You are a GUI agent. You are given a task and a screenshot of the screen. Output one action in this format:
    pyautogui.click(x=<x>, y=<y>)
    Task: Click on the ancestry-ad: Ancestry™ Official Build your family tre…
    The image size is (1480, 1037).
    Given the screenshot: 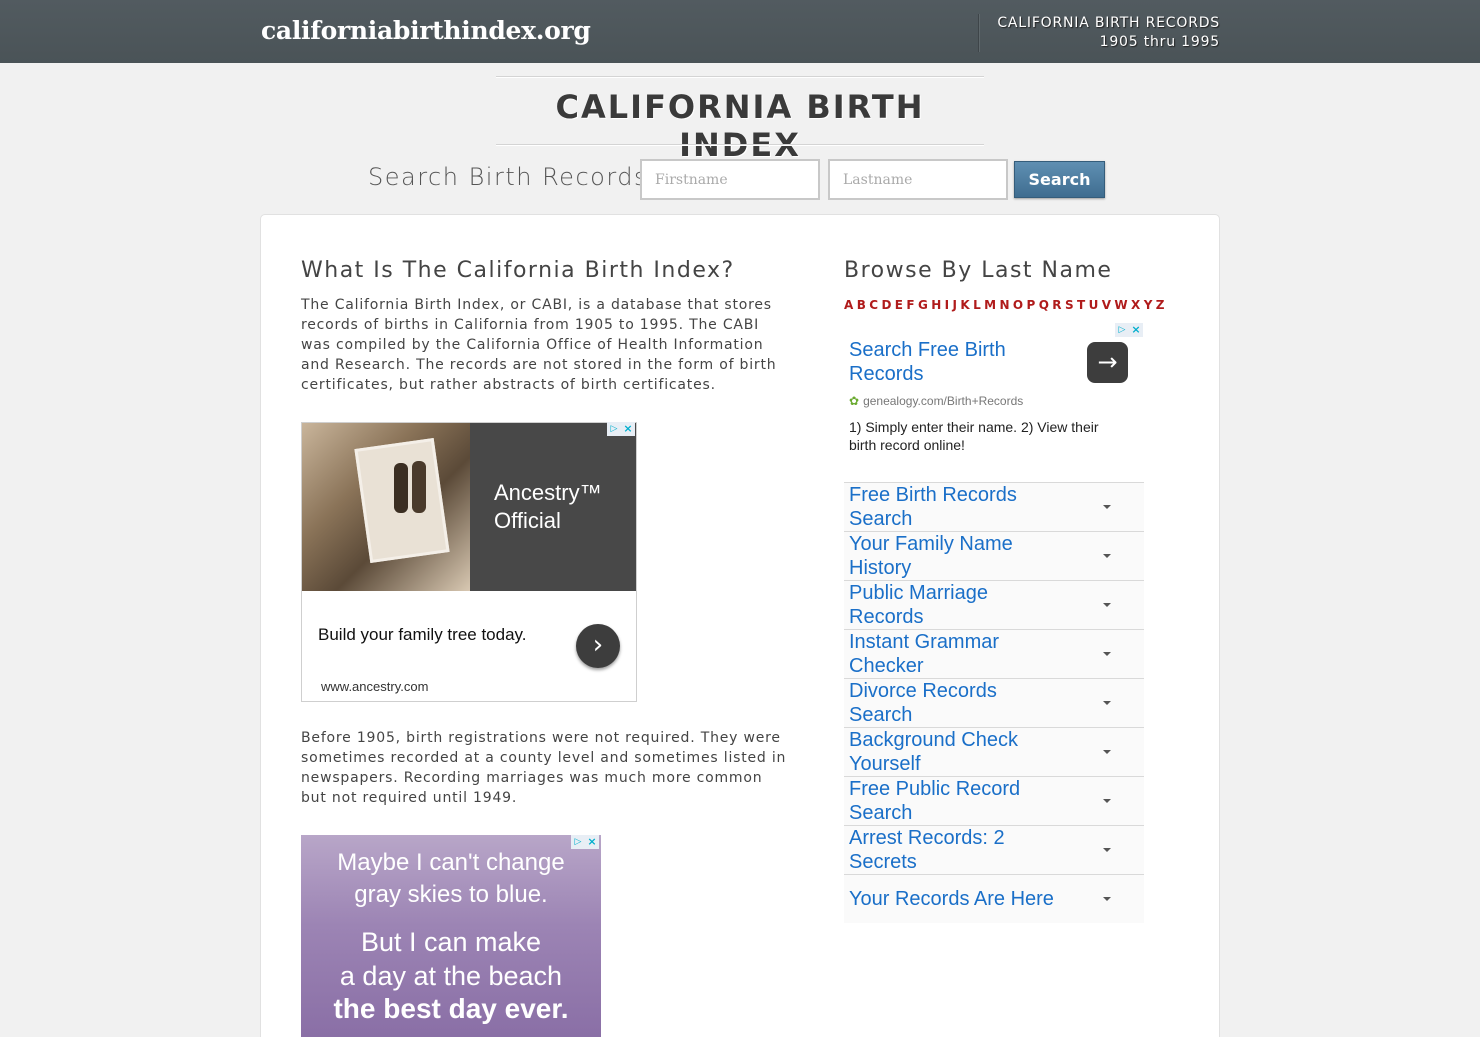 What is the action you would take?
    pyautogui.click(x=469, y=562)
    